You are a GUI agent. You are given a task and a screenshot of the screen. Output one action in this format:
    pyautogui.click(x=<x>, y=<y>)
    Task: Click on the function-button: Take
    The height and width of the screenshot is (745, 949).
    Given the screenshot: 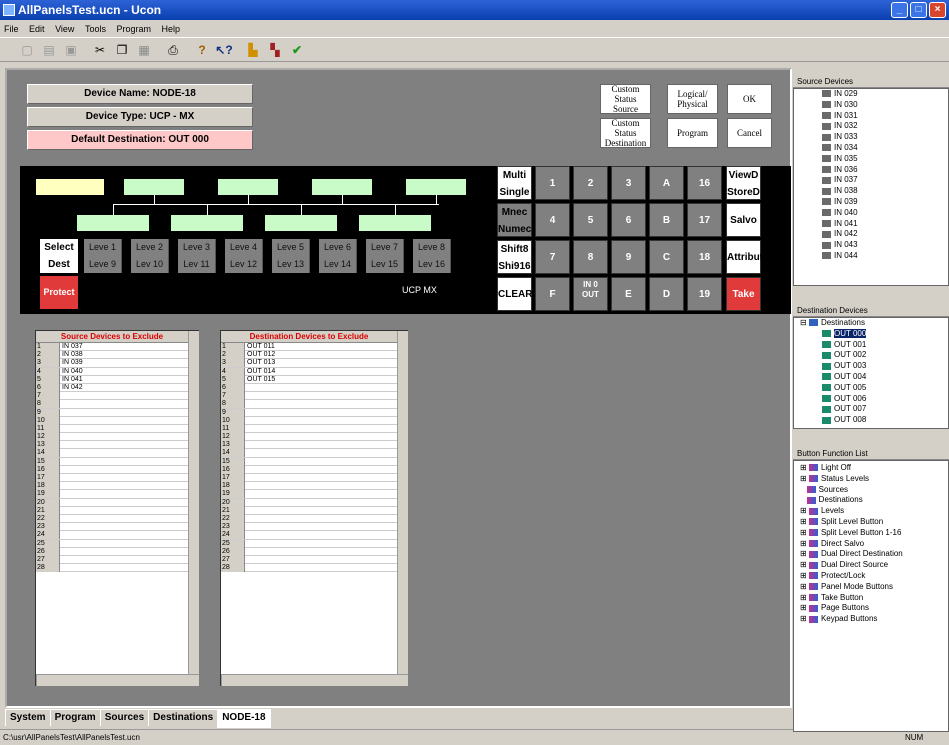 What is the action you would take?
    pyautogui.click(x=743, y=294)
    